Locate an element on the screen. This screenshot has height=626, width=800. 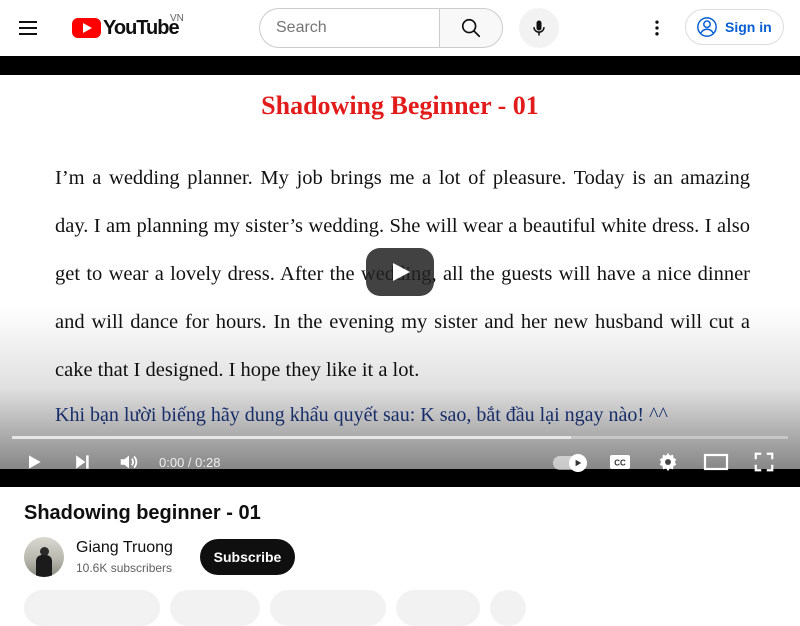
menu-icon is located at coordinates (28, 28).